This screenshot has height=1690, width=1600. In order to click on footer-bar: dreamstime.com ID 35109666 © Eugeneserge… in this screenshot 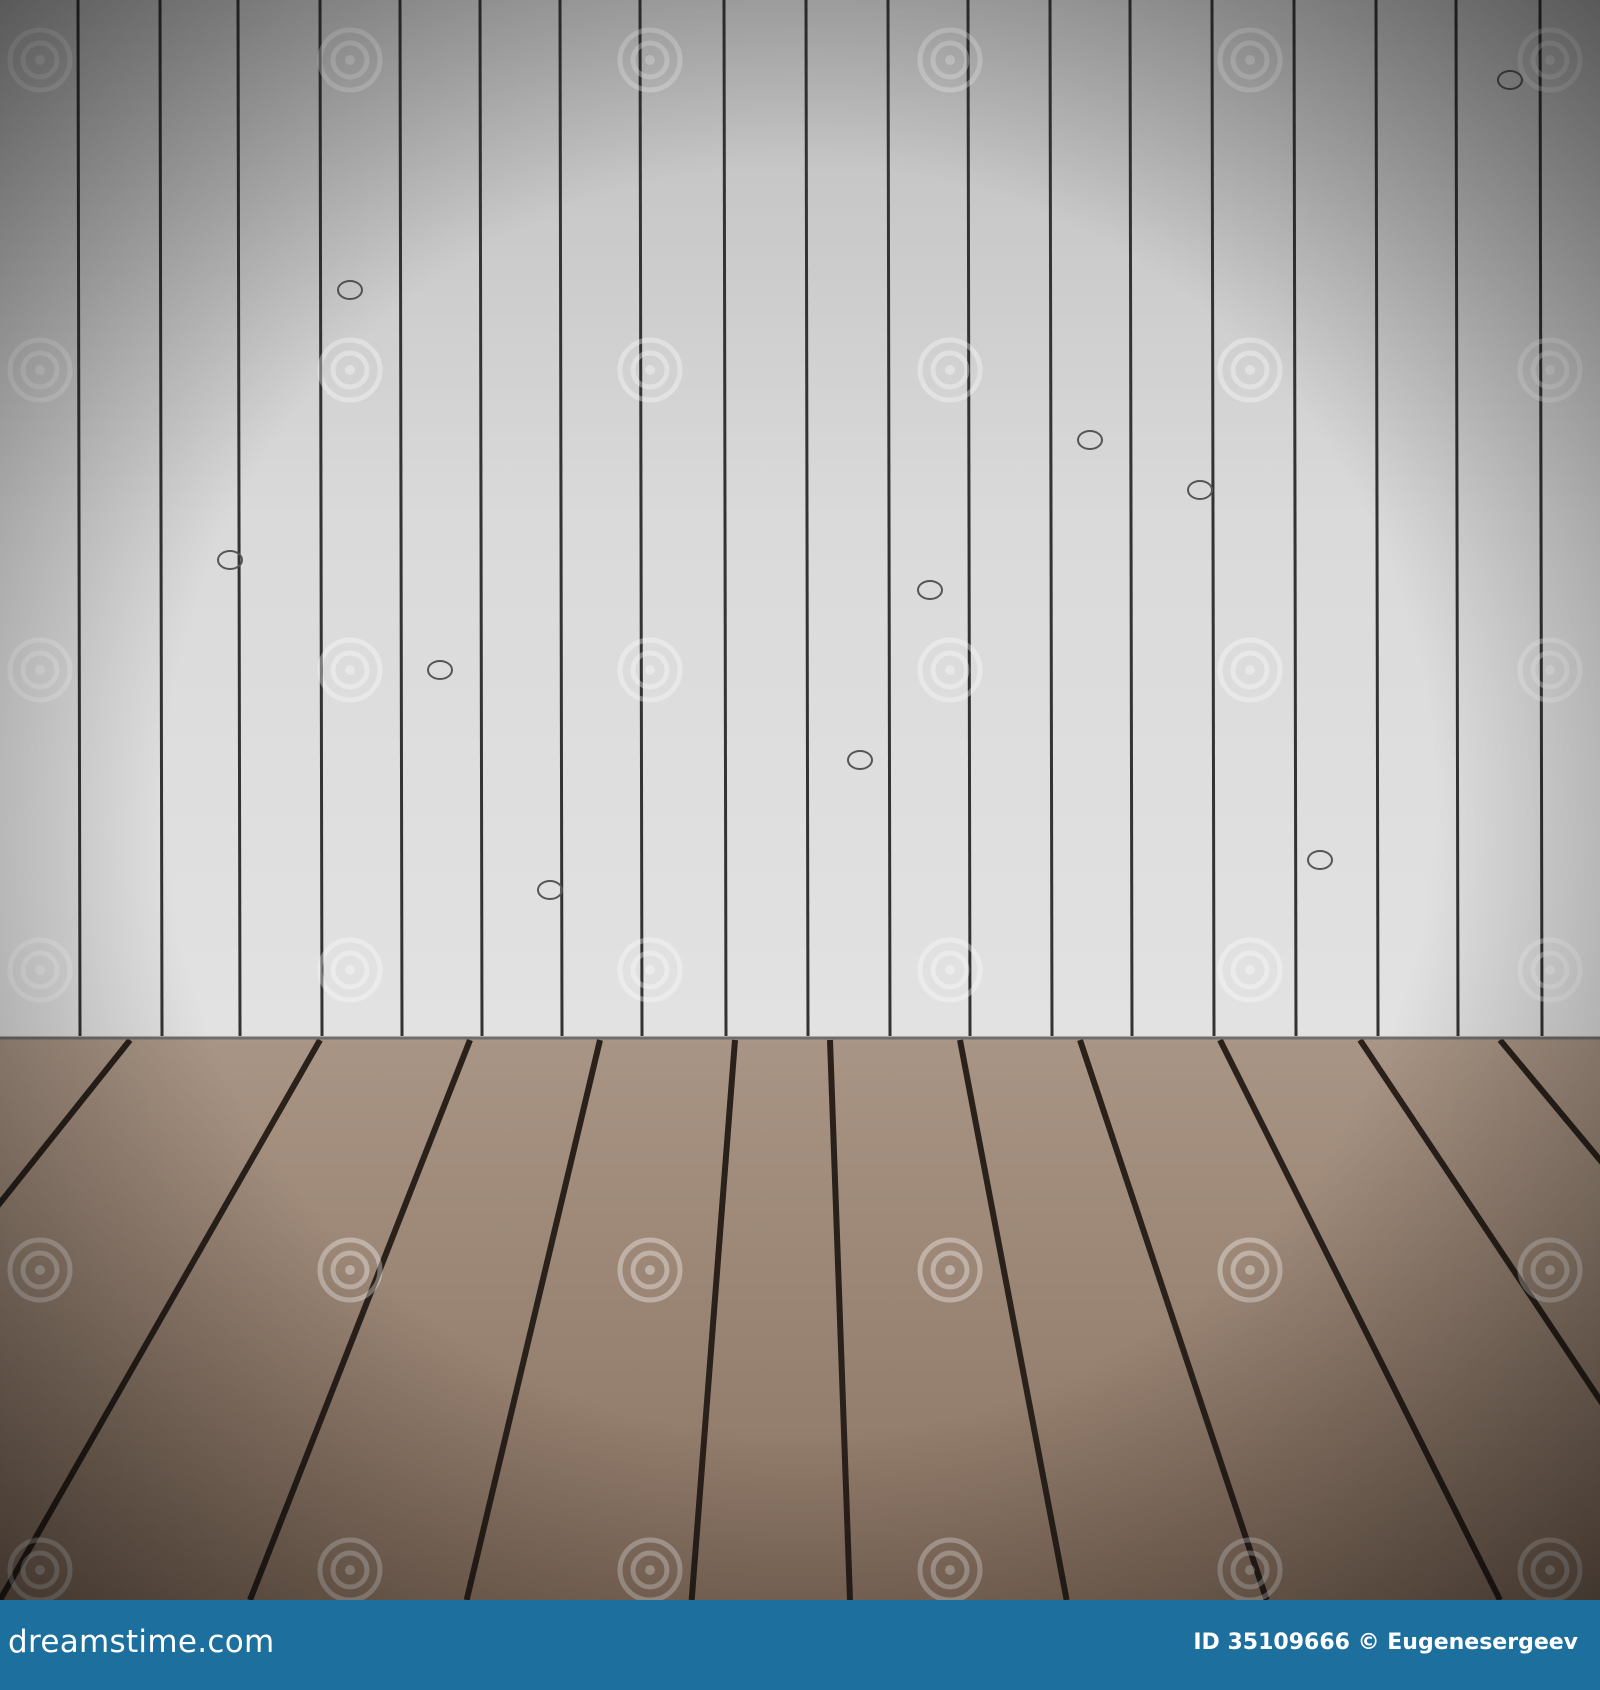, I will do `click(800, 1645)`.